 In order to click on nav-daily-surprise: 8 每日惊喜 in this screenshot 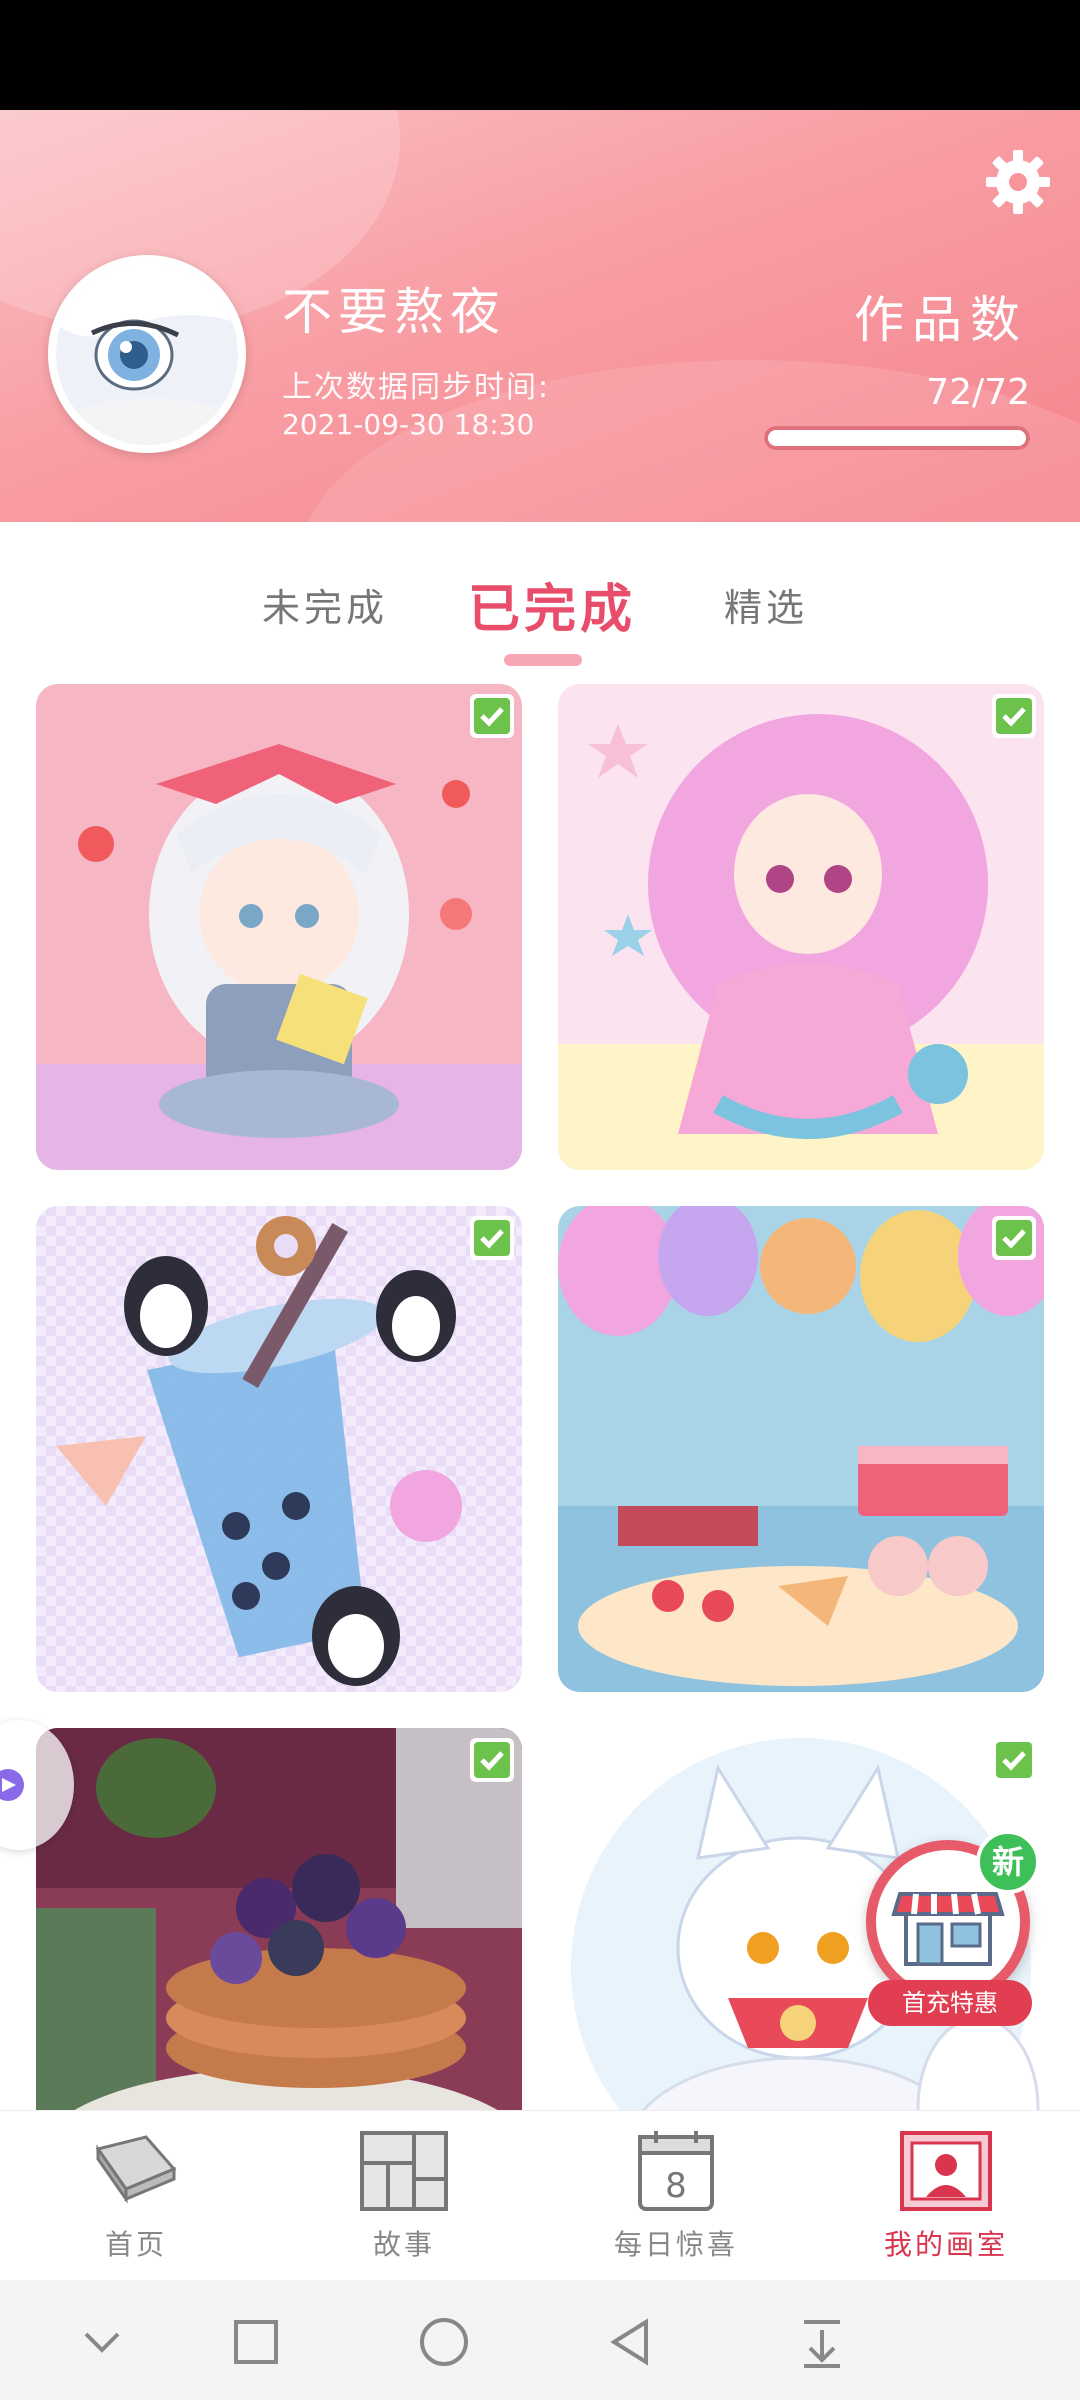, I will do `click(676, 2199)`.